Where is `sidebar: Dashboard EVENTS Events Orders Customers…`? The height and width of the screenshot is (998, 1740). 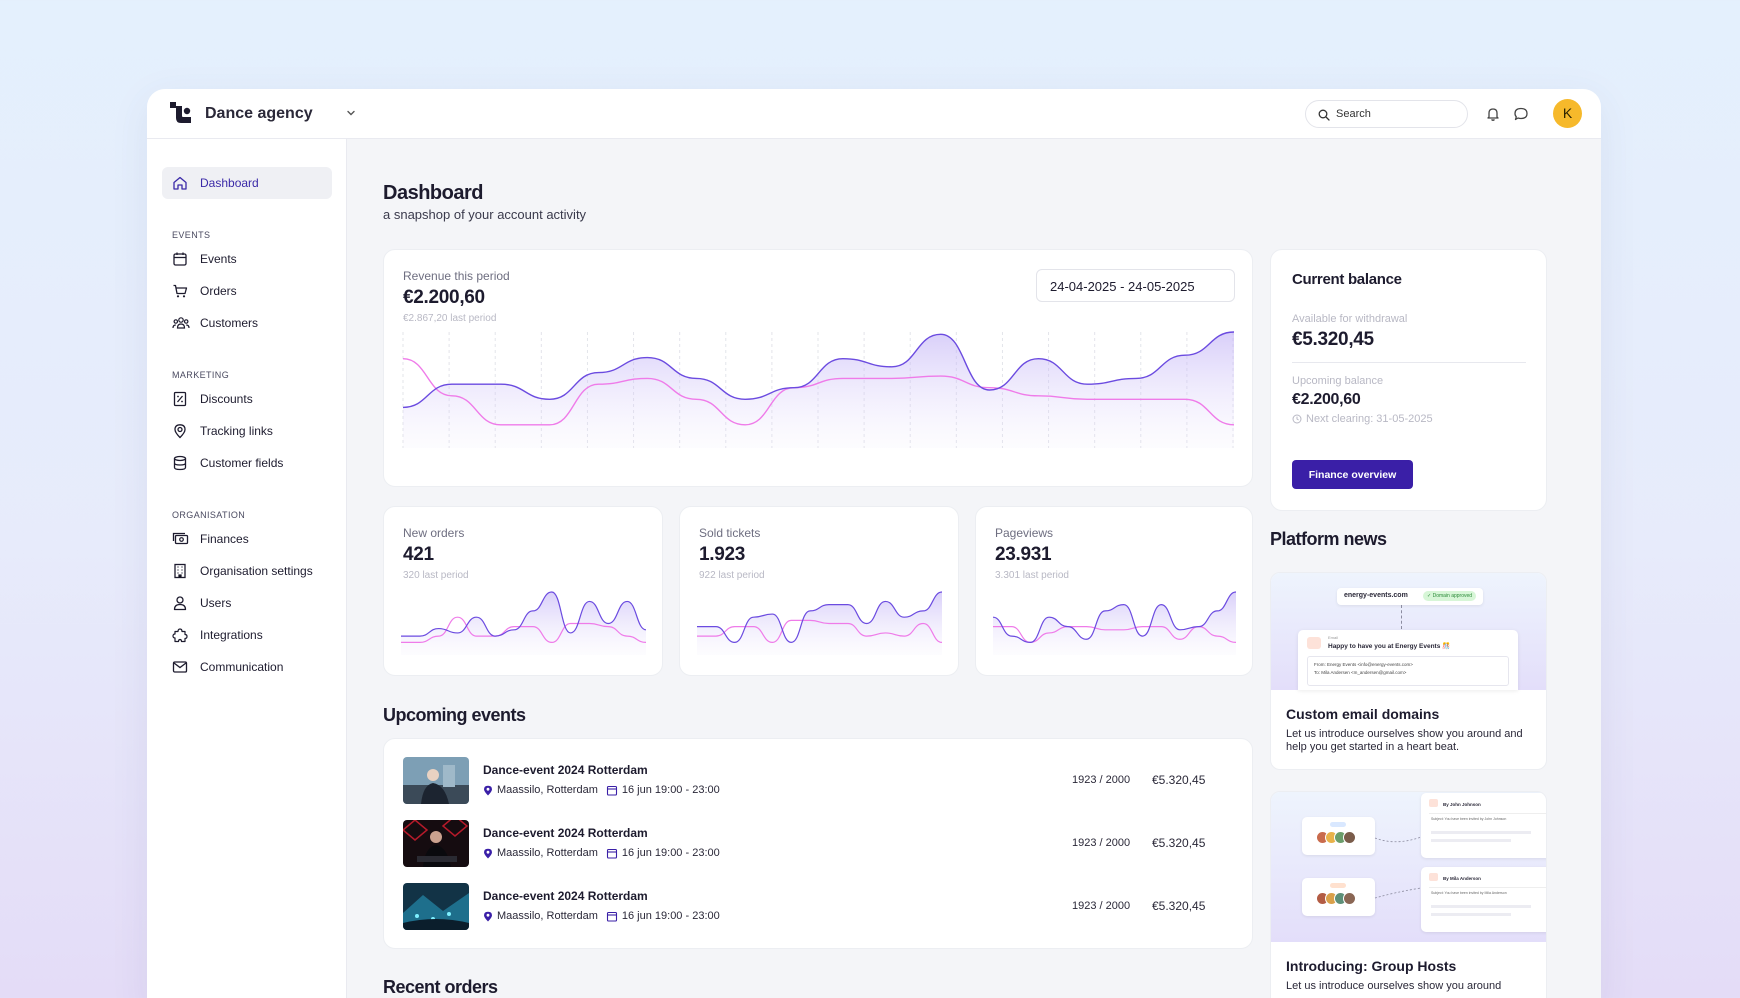
sidebar: Dashboard EVENTS Events Orders Customers… is located at coordinates (247, 568).